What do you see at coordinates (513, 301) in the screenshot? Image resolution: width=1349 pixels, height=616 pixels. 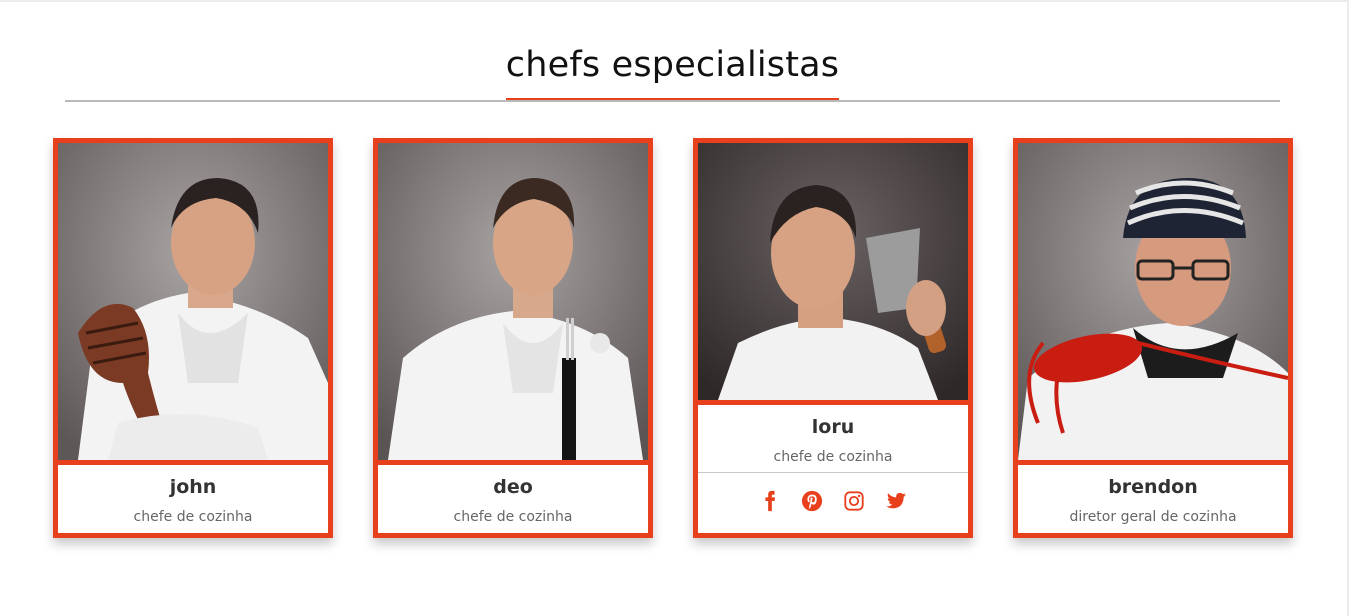 I see `chef-photo-deo` at bounding box center [513, 301].